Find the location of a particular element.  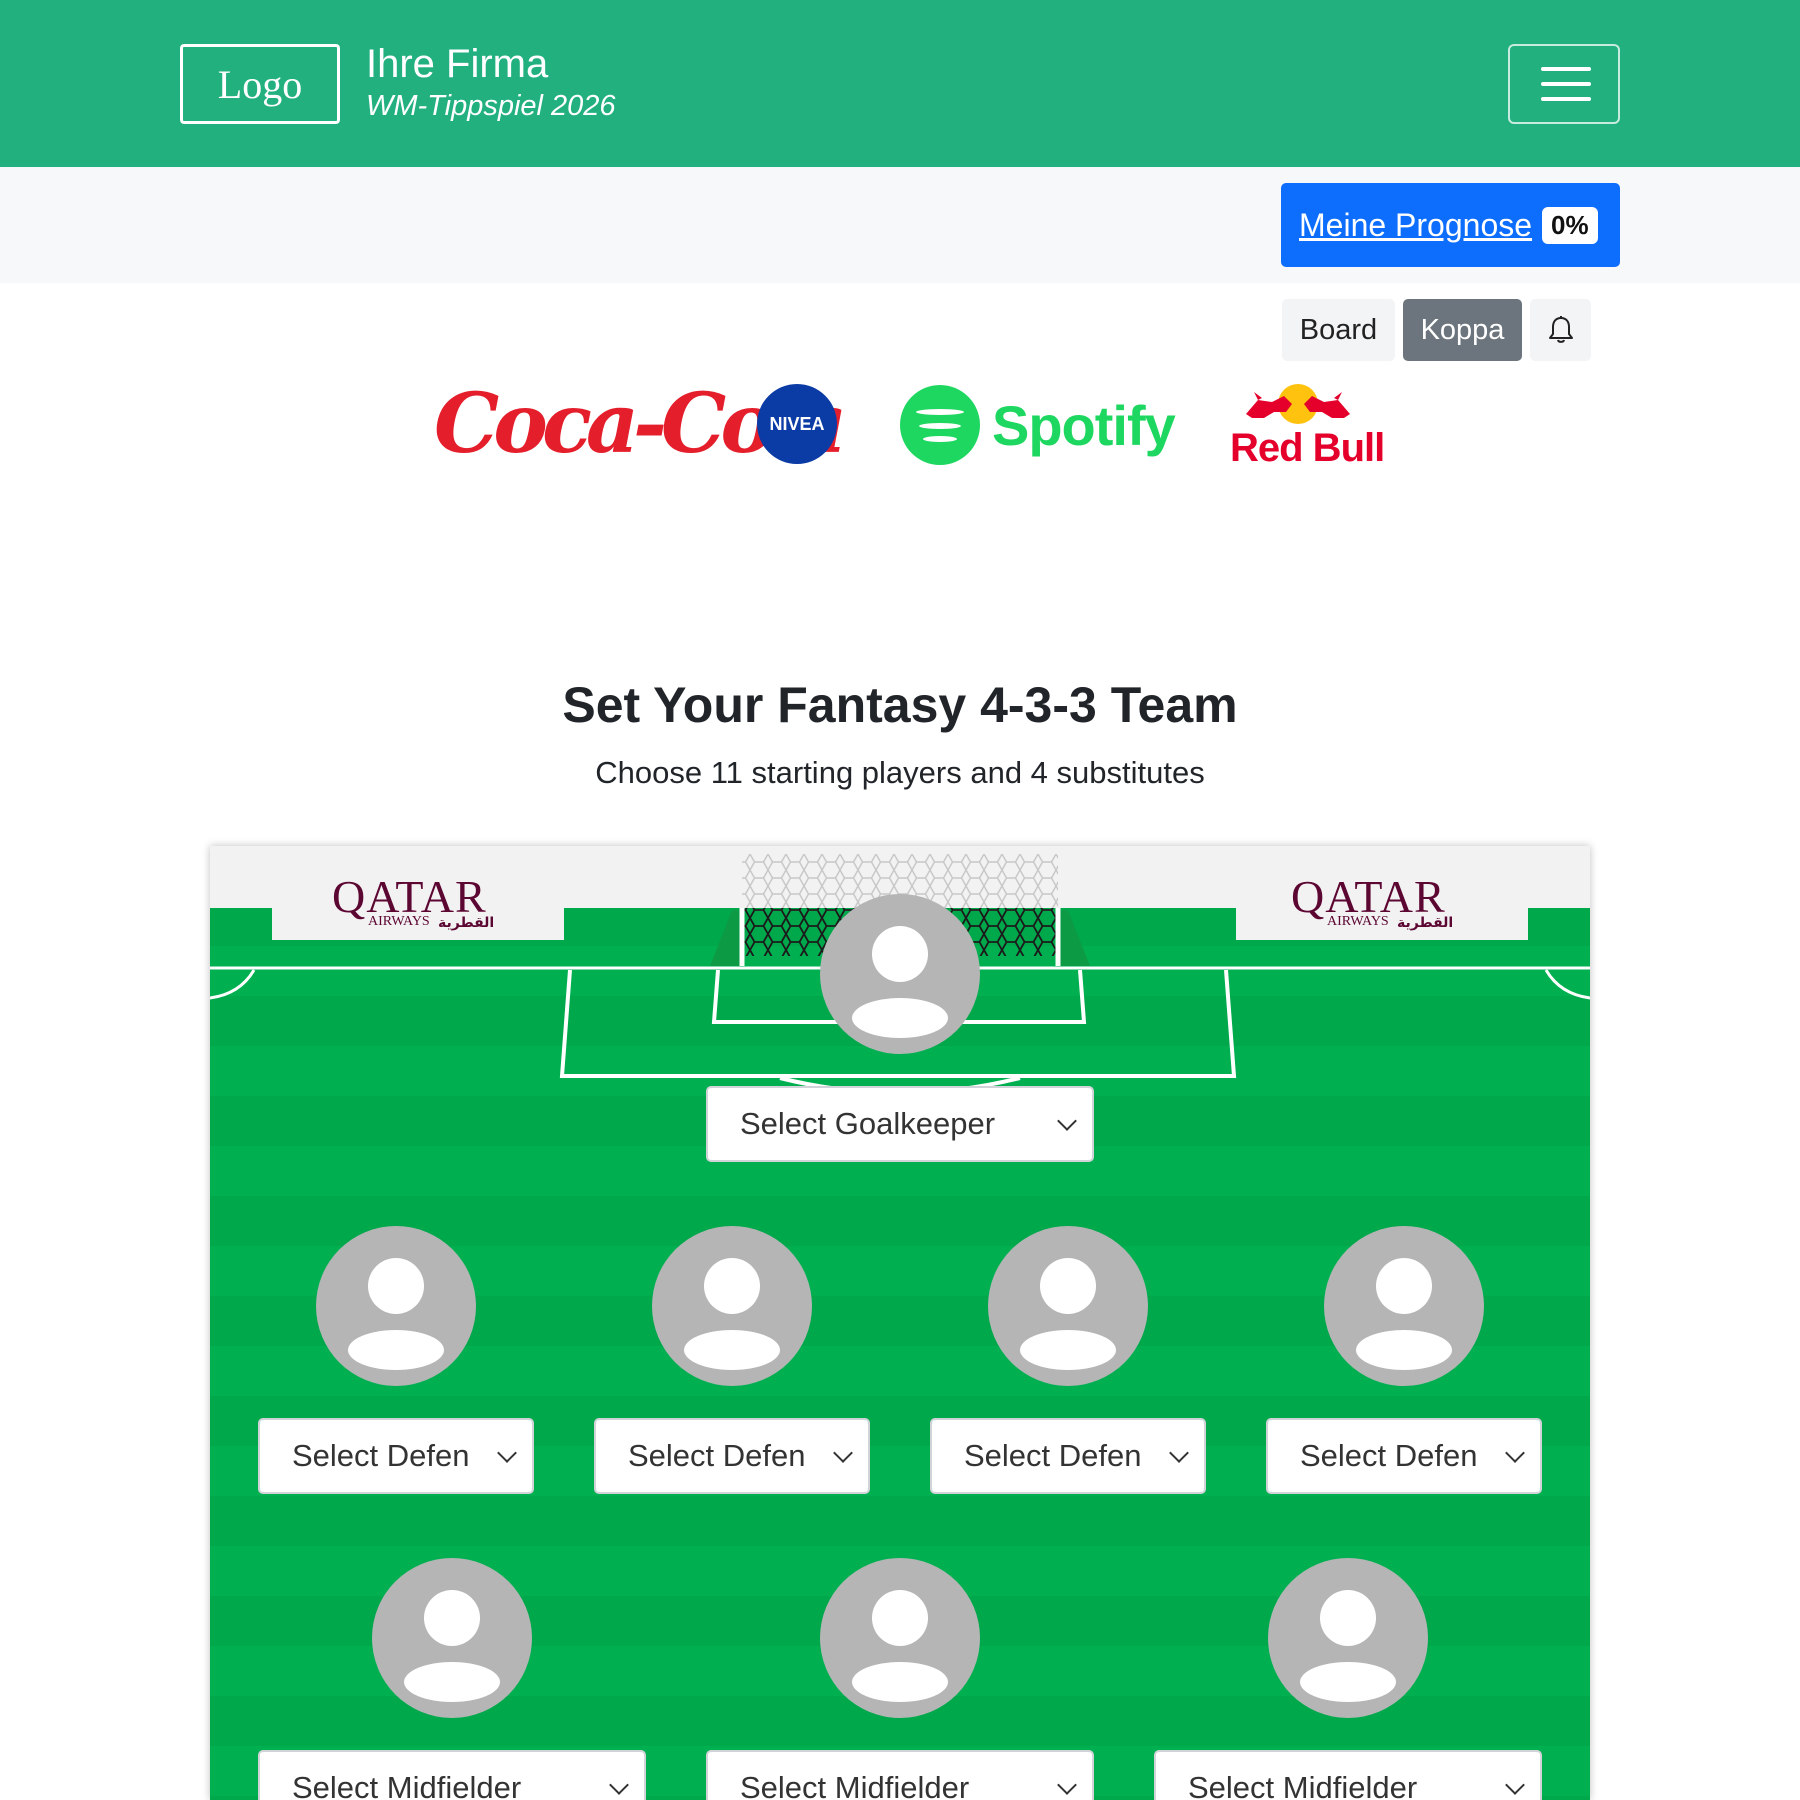

tab-koppa: Koppa is located at coordinates (1462, 330).